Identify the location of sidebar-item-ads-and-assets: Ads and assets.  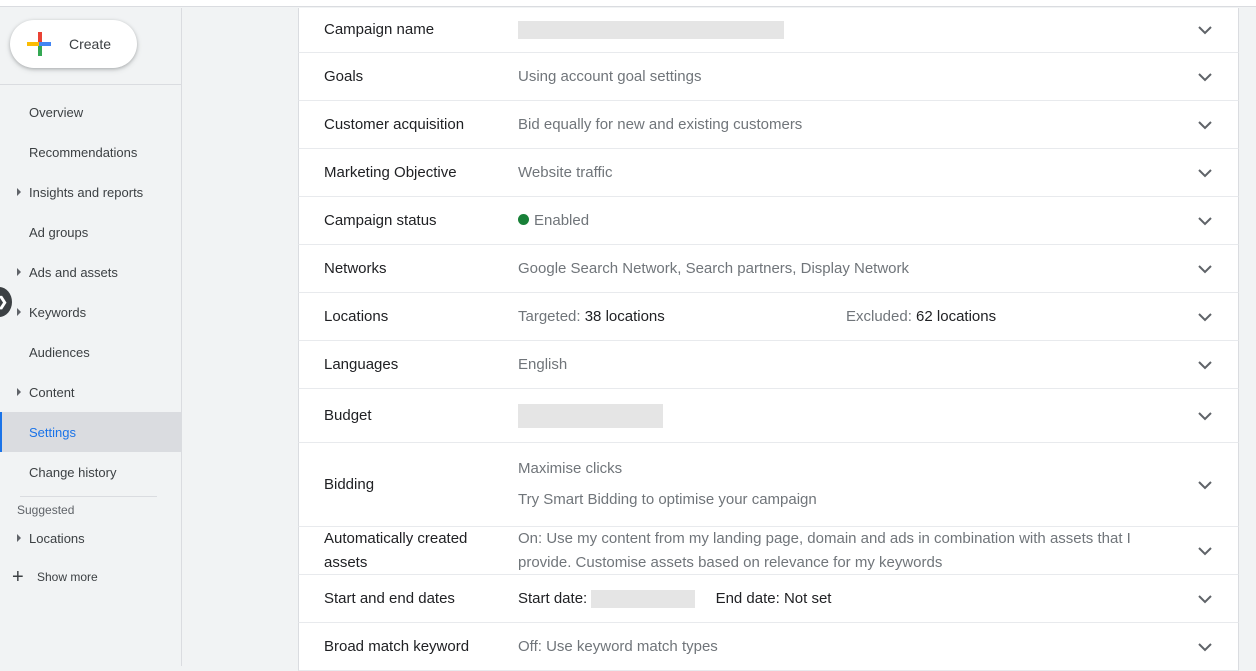
(90, 272).